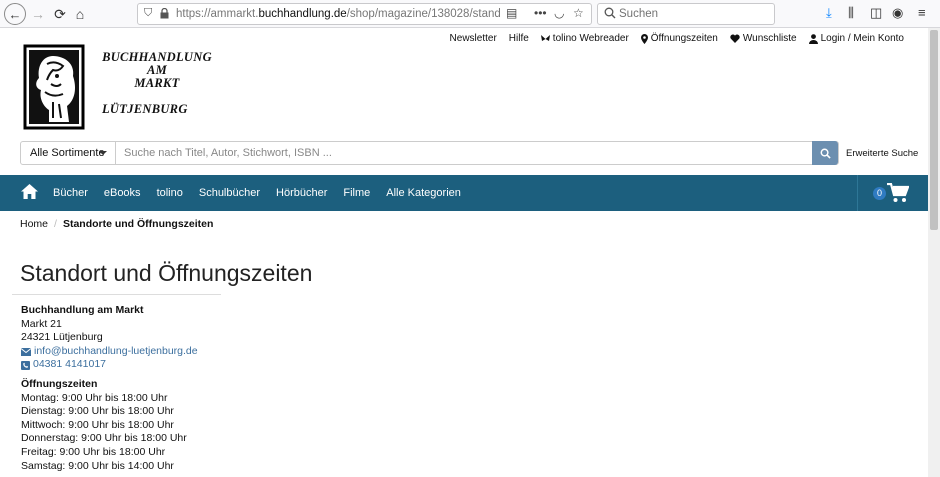 The image size is (940, 477). What do you see at coordinates (829, 13) in the screenshot?
I see `download-icon: ⤓` at bounding box center [829, 13].